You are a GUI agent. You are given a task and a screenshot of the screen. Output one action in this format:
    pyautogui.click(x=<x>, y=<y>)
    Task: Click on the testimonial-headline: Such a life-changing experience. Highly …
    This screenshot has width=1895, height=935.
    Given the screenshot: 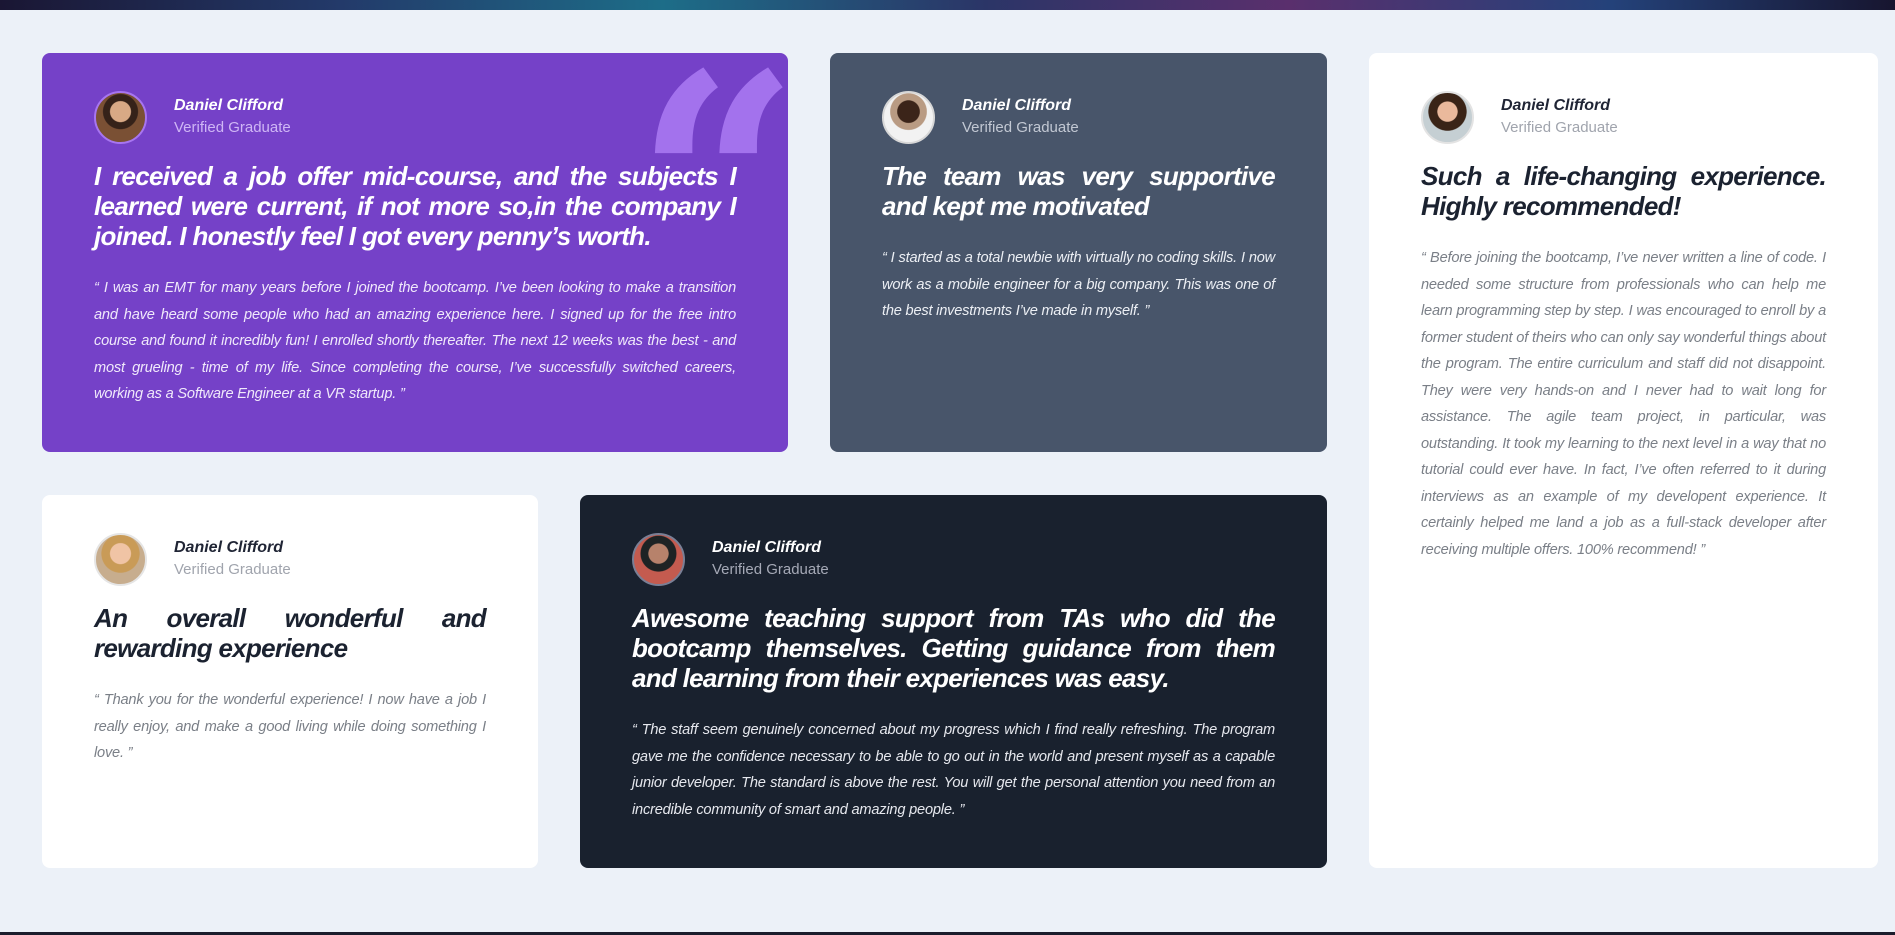 What is the action you would take?
    pyautogui.click(x=1624, y=191)
    